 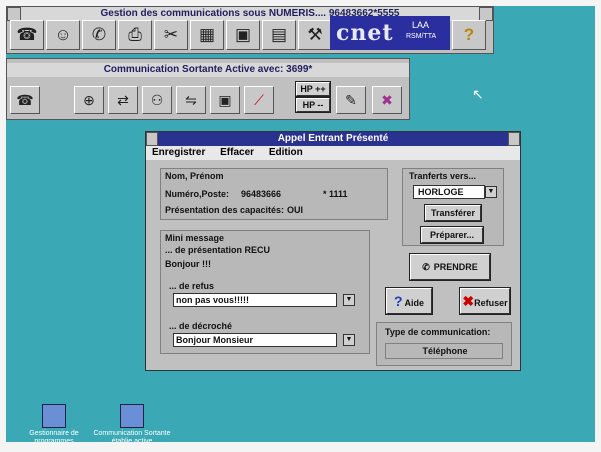 What do you see at coordinates (89, 100) in the screenshot?
I see `dial-icon: ⊕` at bounding box center [89, 100].